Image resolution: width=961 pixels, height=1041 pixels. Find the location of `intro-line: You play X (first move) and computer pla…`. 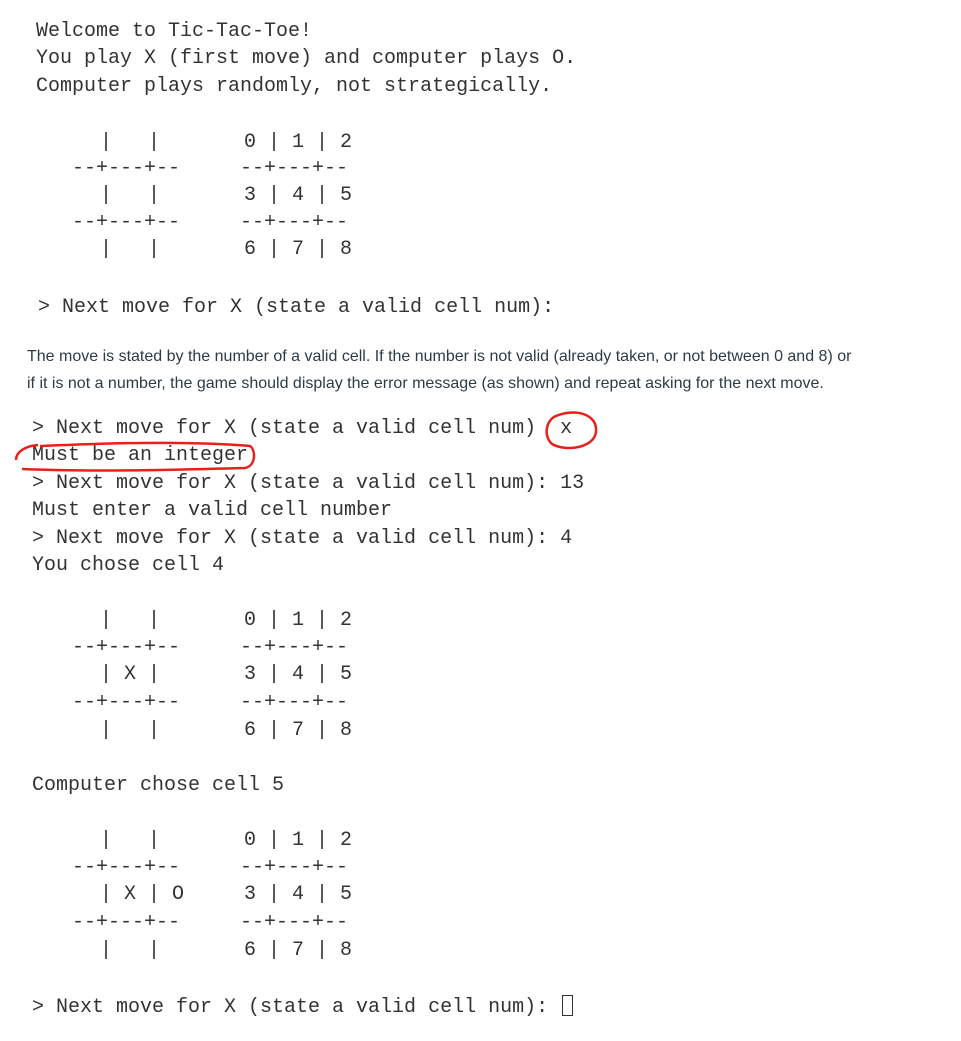

intro-line: You play X (first move) and computer pla… is located at coordinates (306, 58).